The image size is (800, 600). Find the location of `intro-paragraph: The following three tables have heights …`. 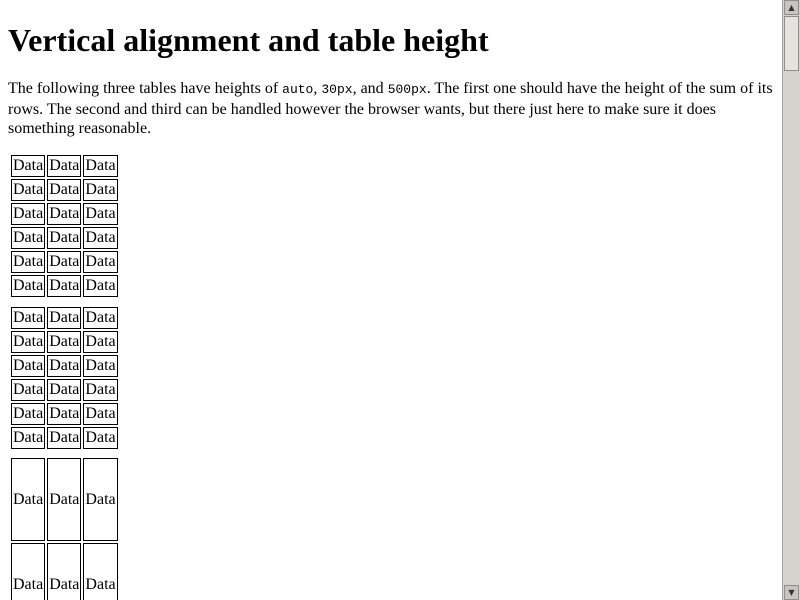

intro-paragraph: The following three tables have heights … is located at coordinates (391, 109).